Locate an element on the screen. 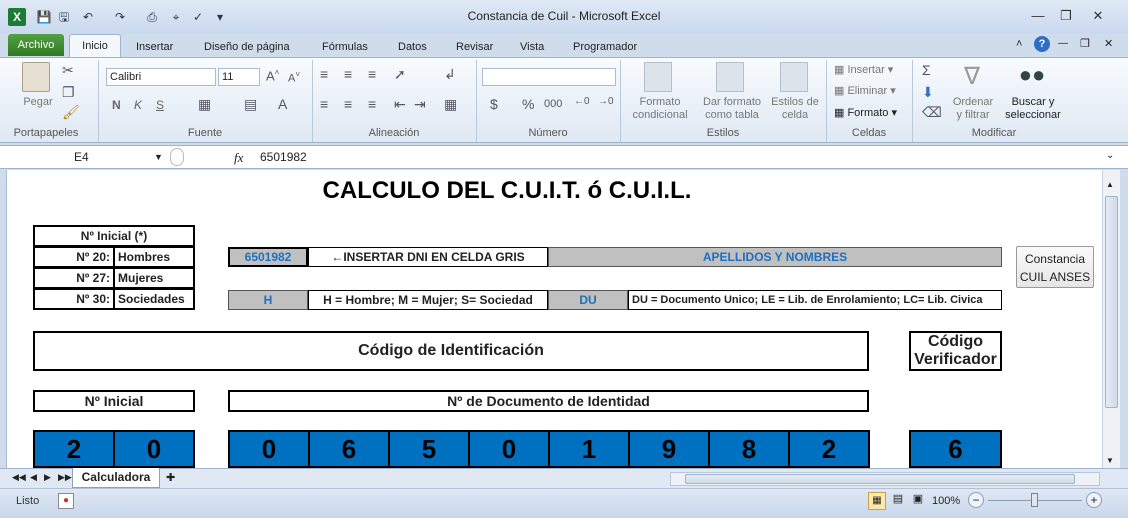 Image resolution: width=1128 pixels, height=518 pixels. insert-cells-button: ▦ Insertar ▾ is located at coordinates (863, 70).